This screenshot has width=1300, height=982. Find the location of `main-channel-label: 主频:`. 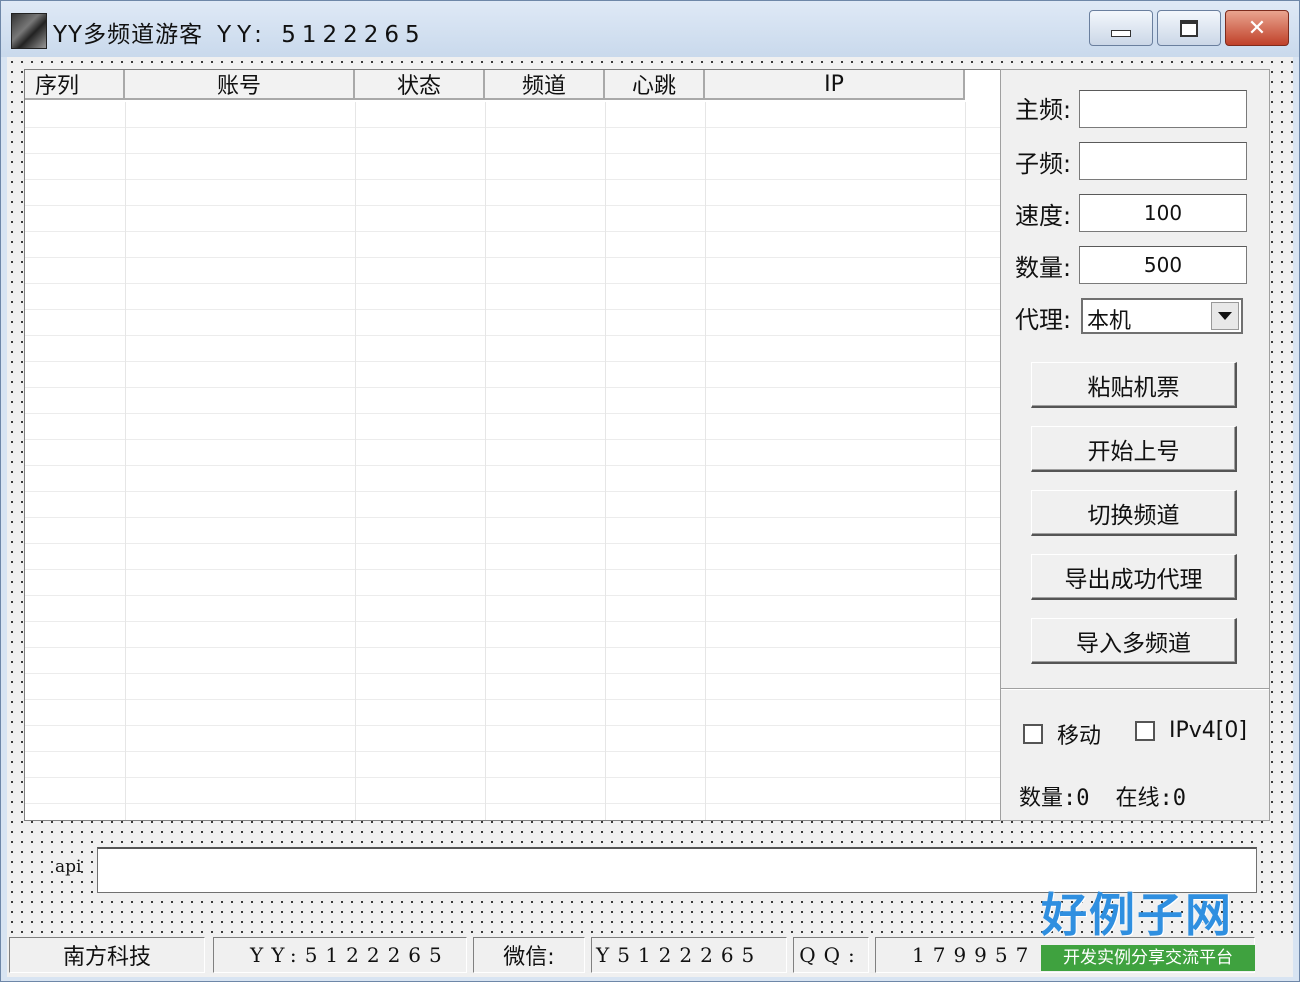

main-channel-label: 主频: is located at coordinates (1043, 110).